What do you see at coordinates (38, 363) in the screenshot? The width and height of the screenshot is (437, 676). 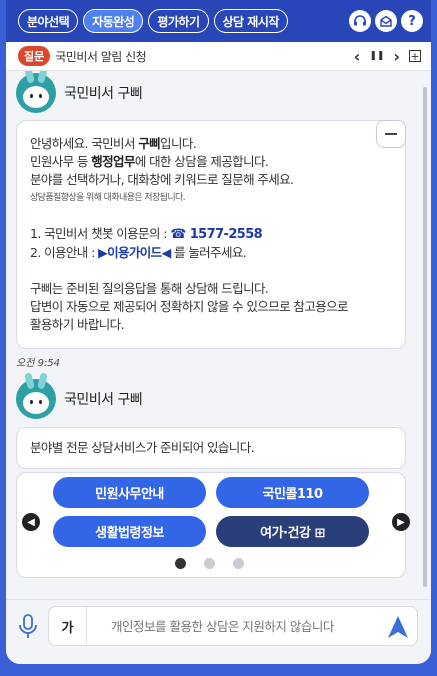 I see `timestamp: 오전 9:54` at bounding box center [38, 363].